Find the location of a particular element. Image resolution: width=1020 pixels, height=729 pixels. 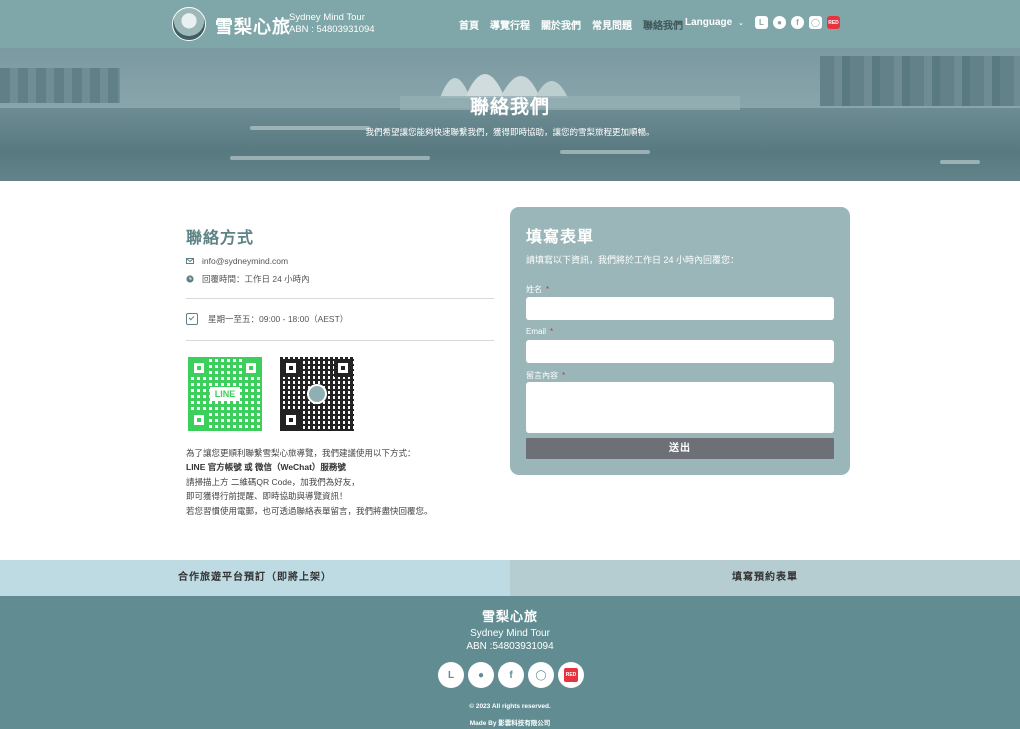

wechat-qr-code is located at coordinates (317, 394).